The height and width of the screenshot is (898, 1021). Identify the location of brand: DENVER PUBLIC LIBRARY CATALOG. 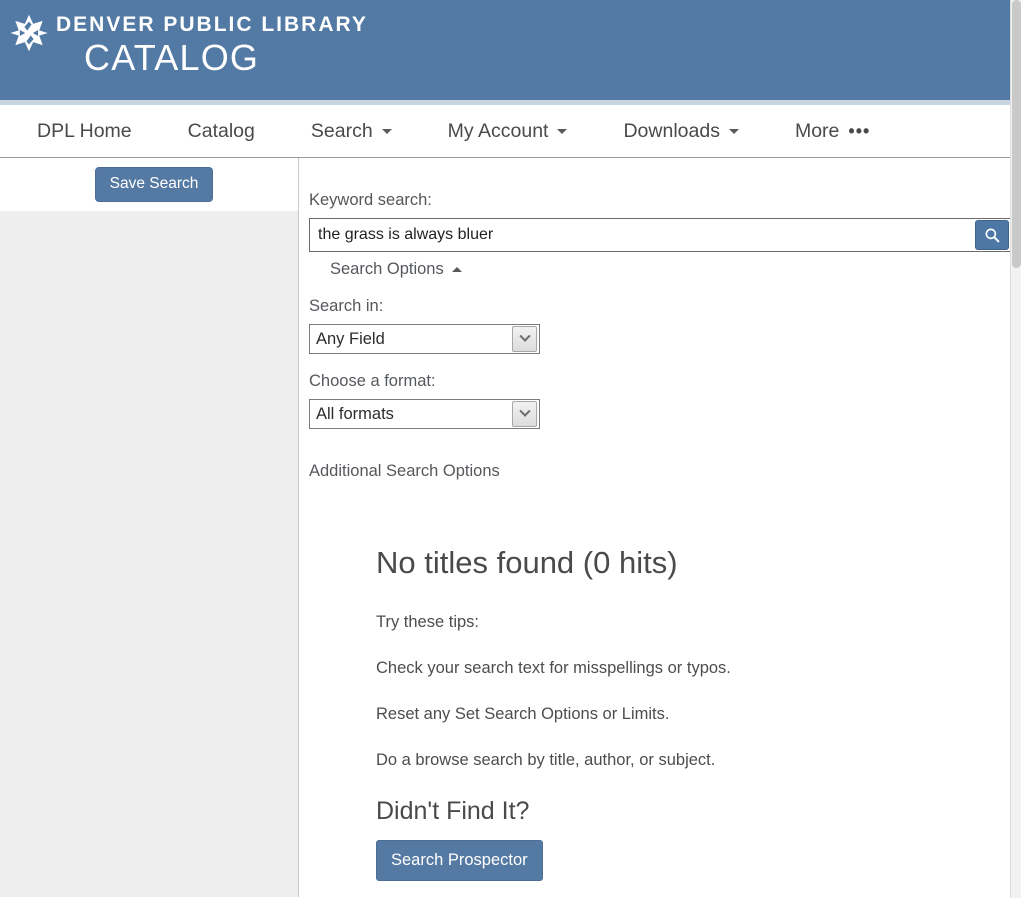
(189, 45).